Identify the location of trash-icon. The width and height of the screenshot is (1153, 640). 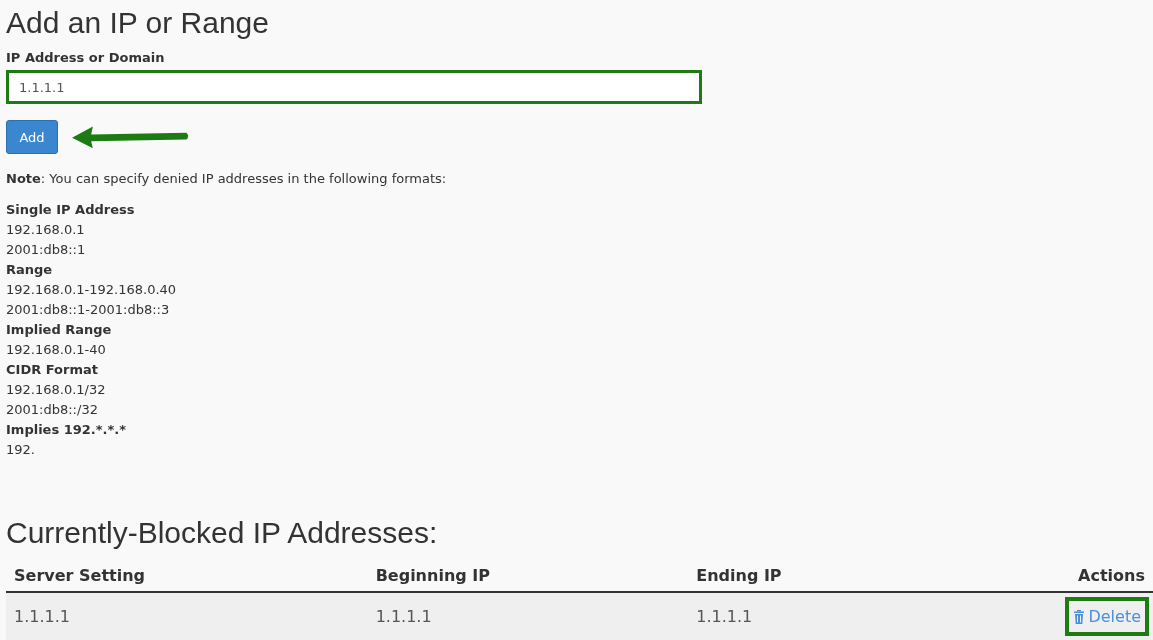
(1079, 616).